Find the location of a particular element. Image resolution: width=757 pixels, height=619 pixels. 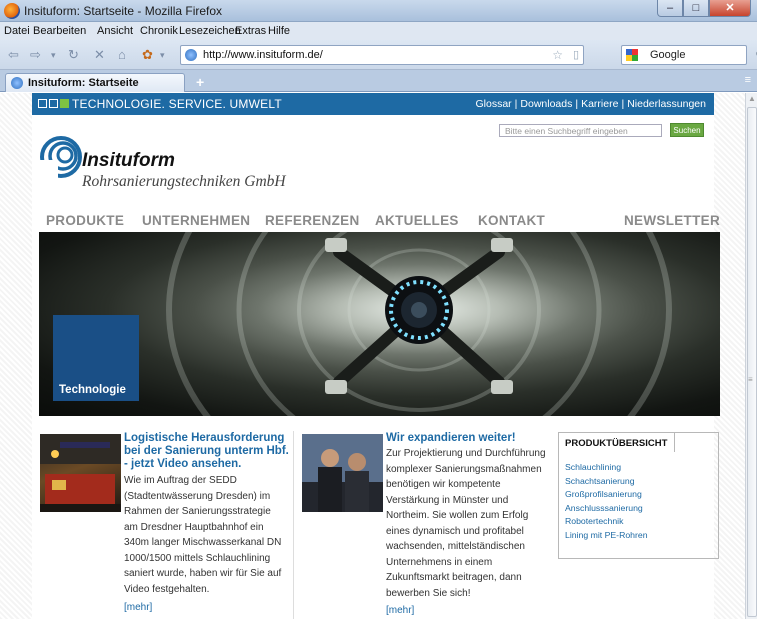

link-niederlassungen: Niederlassungen is located at coordinates (666, 104).